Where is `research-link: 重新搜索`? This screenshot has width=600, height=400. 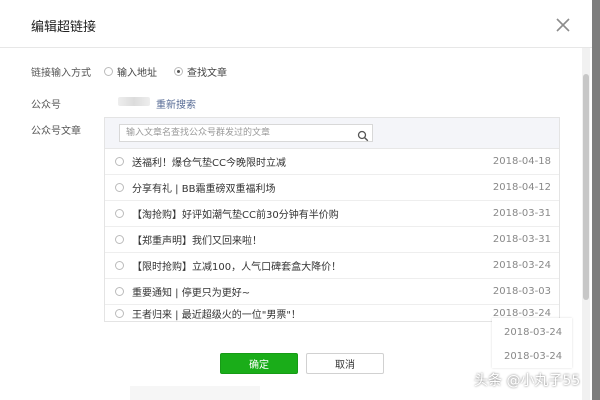 research-link: 重新搜索 is located at coordinates (176, 103).